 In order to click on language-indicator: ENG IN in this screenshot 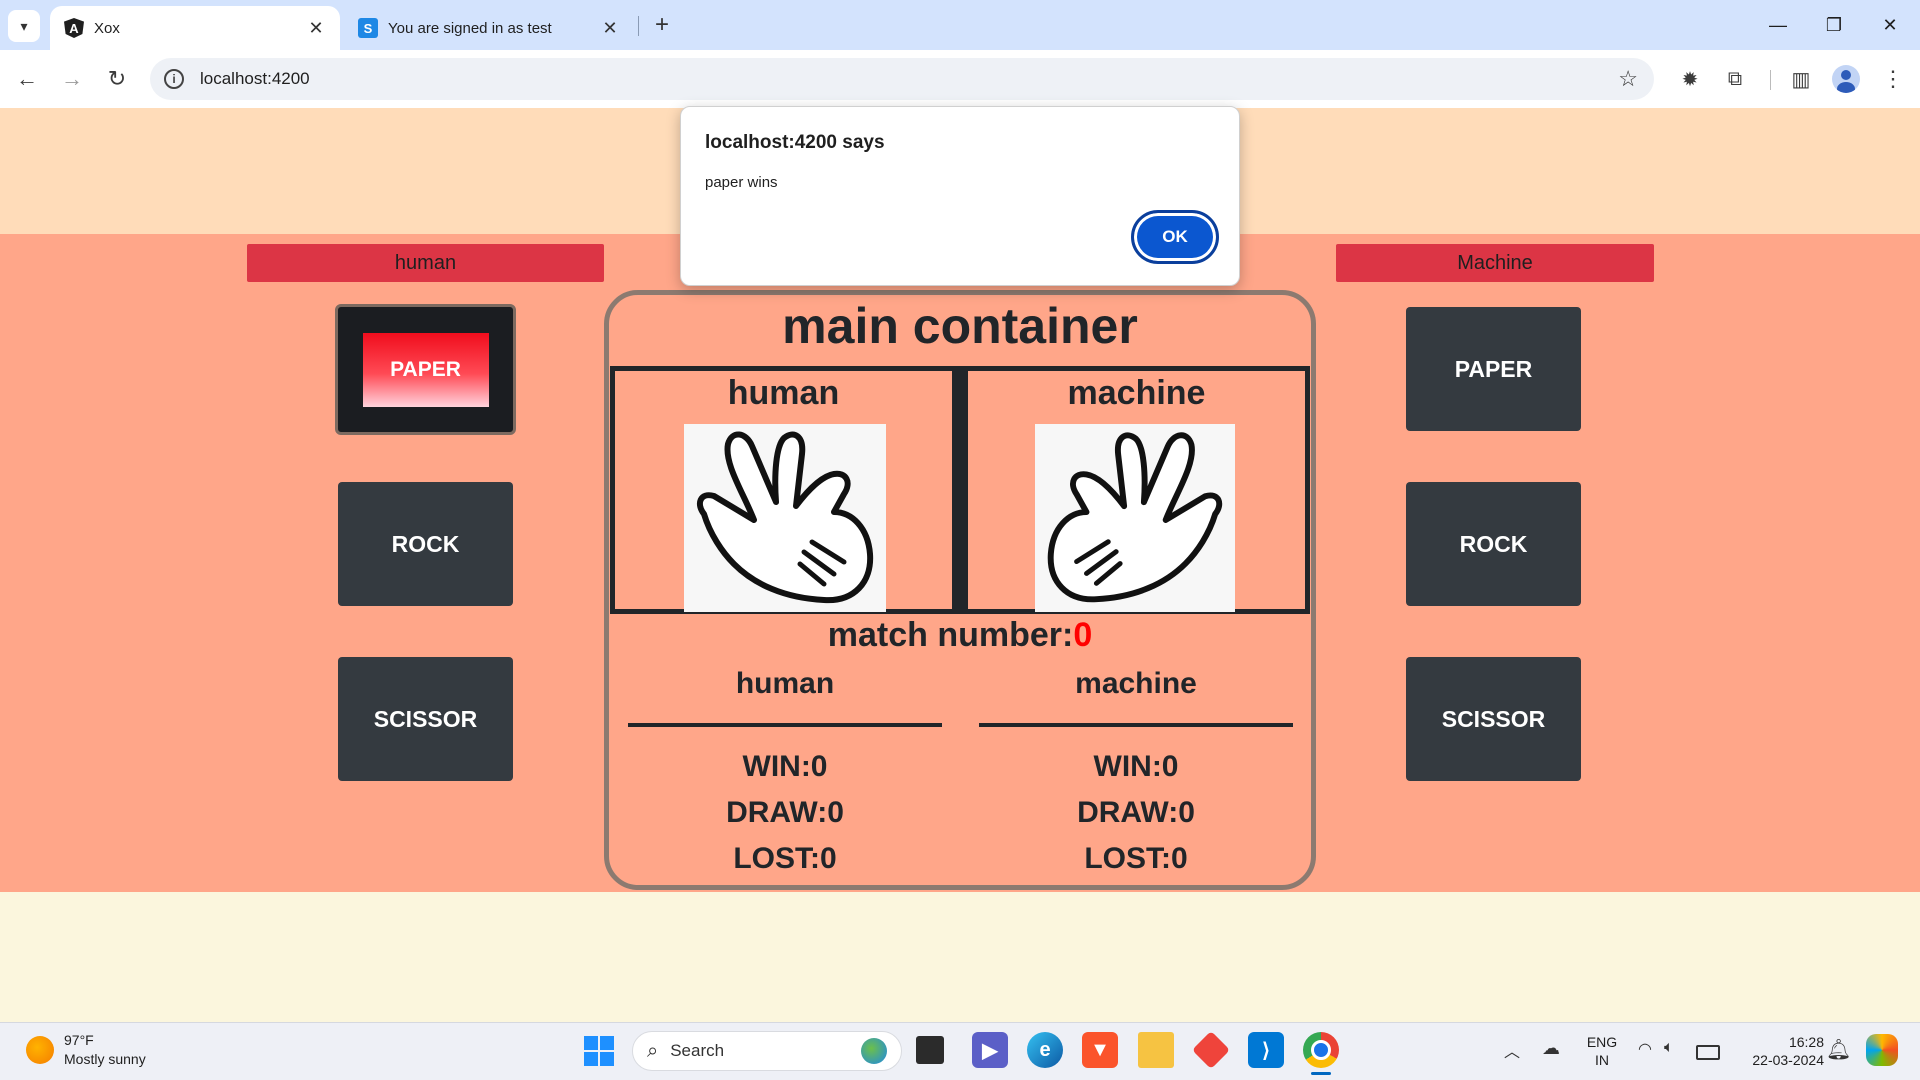, I will do `click(1602, 1051)`.